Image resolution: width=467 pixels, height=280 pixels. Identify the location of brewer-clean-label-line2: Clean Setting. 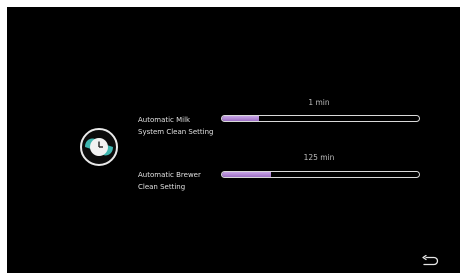
(162, 187).